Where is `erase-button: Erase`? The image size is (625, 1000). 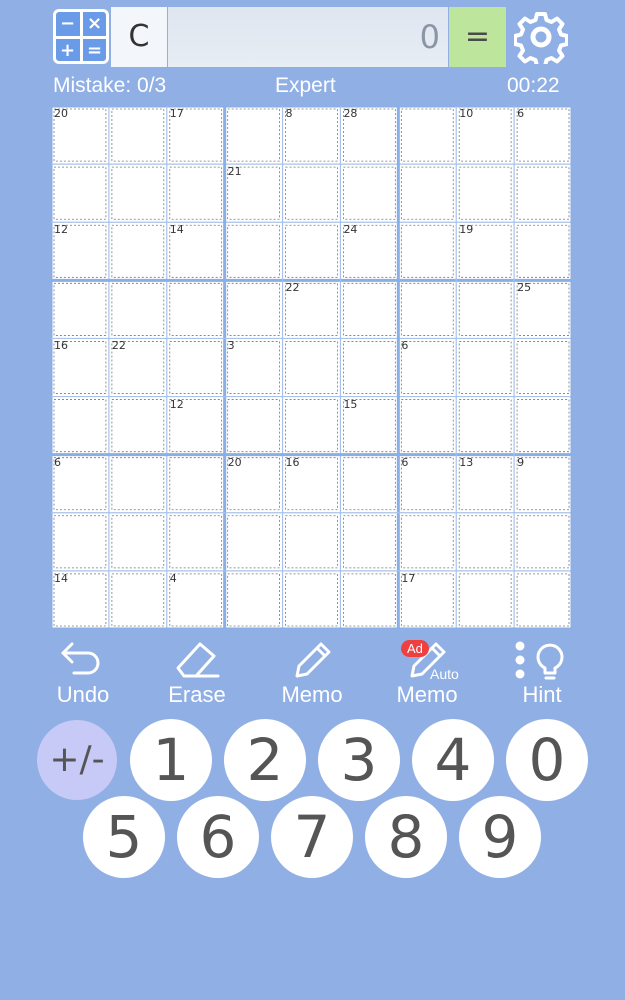
erase-button: Erase is located at coordinates (197, 675).